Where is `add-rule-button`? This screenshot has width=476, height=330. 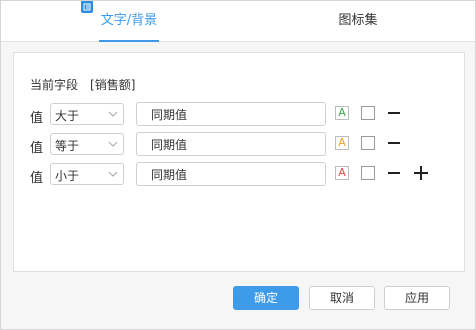 add-rule-button is located at coordinates (421, 173).